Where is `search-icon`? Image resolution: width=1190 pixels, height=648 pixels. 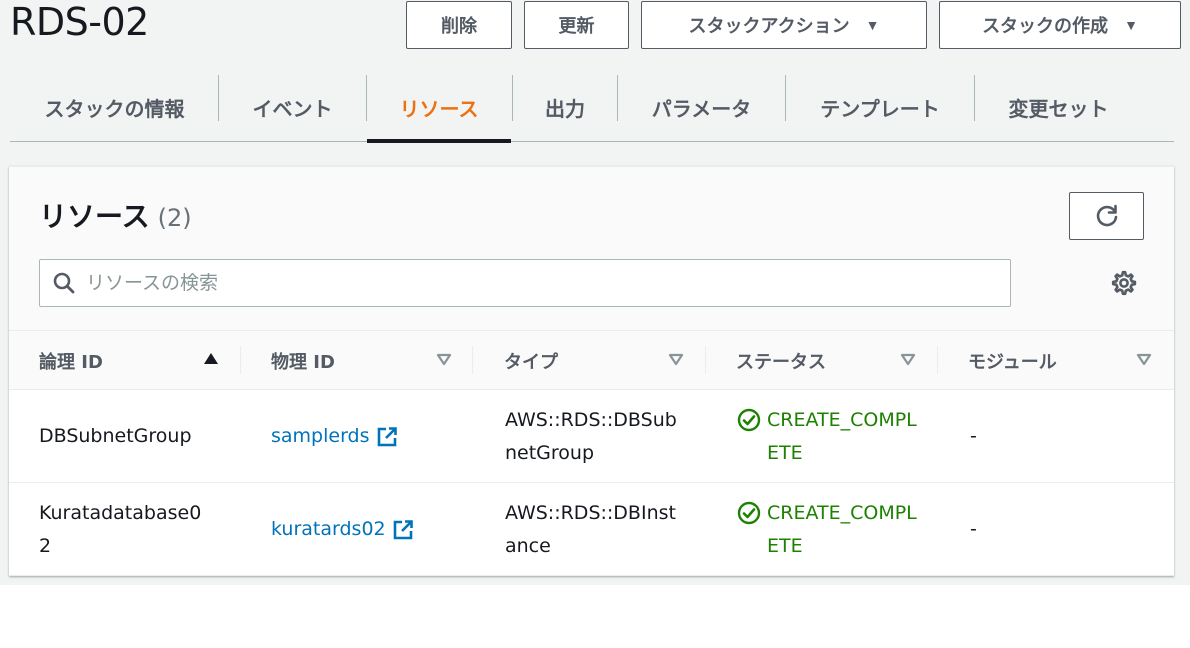
search-icon is located at coordinates (64, 283).